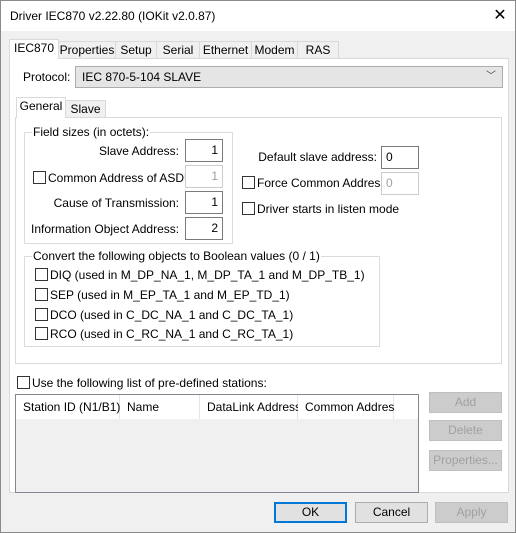 The image size is (516, 533). What do you see at coordinates (23, 382) in the screenshot?
I see `stations-checkbox` at bounding box center [23, 382].